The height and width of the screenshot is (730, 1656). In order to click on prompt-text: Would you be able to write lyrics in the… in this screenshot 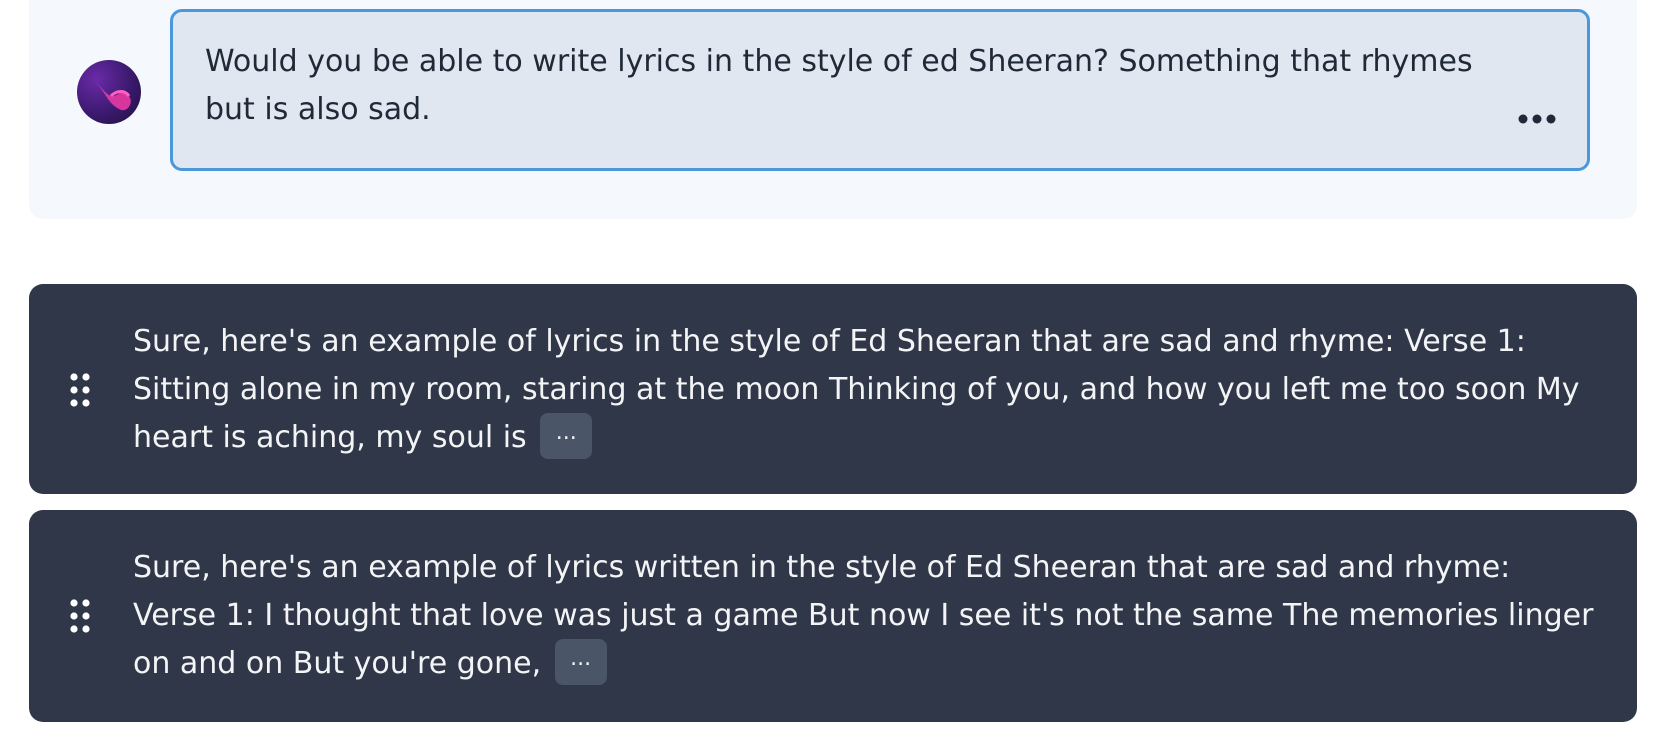, I will do `click(839, 85)`.